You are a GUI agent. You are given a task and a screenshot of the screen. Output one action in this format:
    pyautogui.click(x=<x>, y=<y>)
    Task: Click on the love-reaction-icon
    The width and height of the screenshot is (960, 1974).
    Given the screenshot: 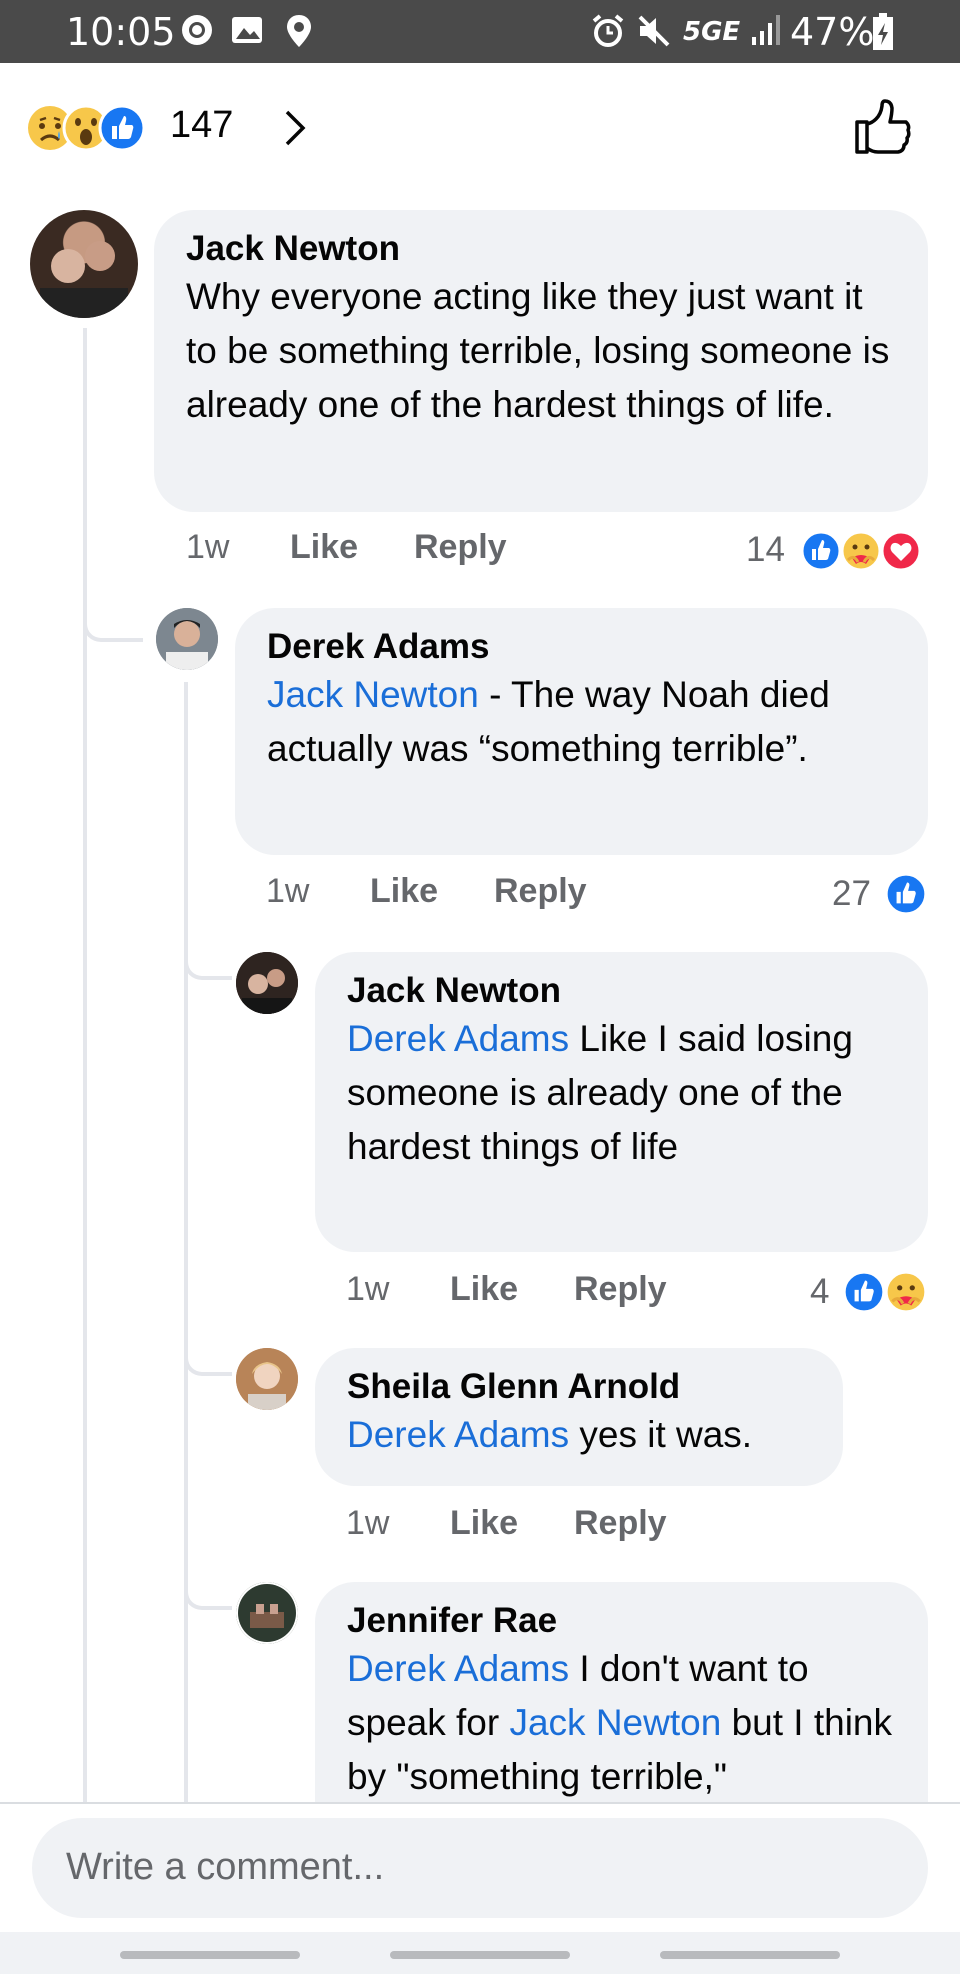 What is the action you would take?
    pyautogui.click(x=901, y=551)
    